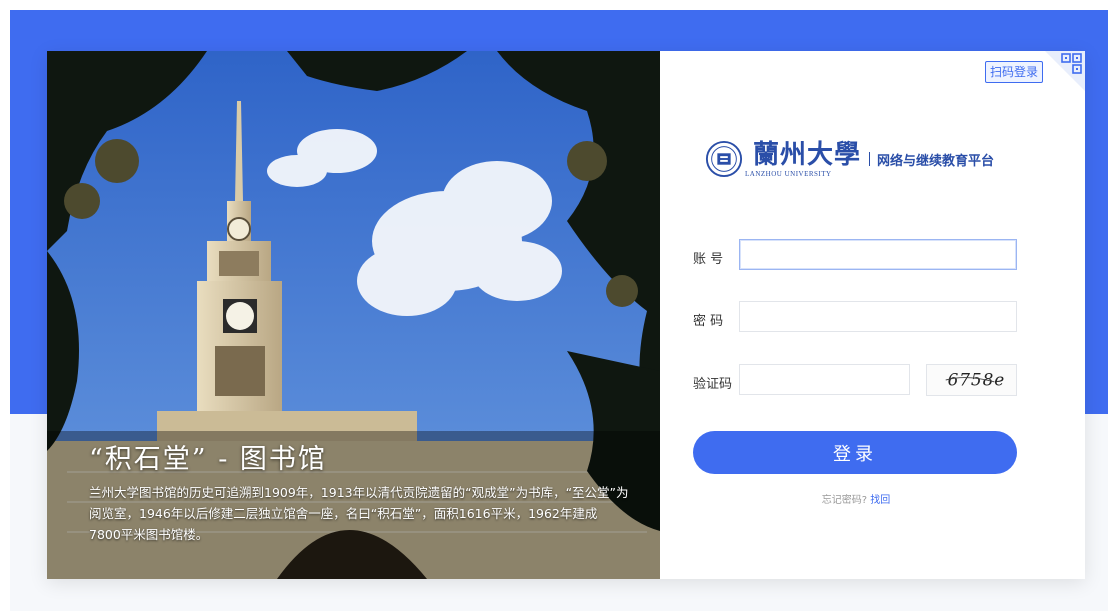 The image size is (1108, 611). Describe the element at coordinates (1065, 71) in the screenshot. I see `qr-code-icon` at that location.